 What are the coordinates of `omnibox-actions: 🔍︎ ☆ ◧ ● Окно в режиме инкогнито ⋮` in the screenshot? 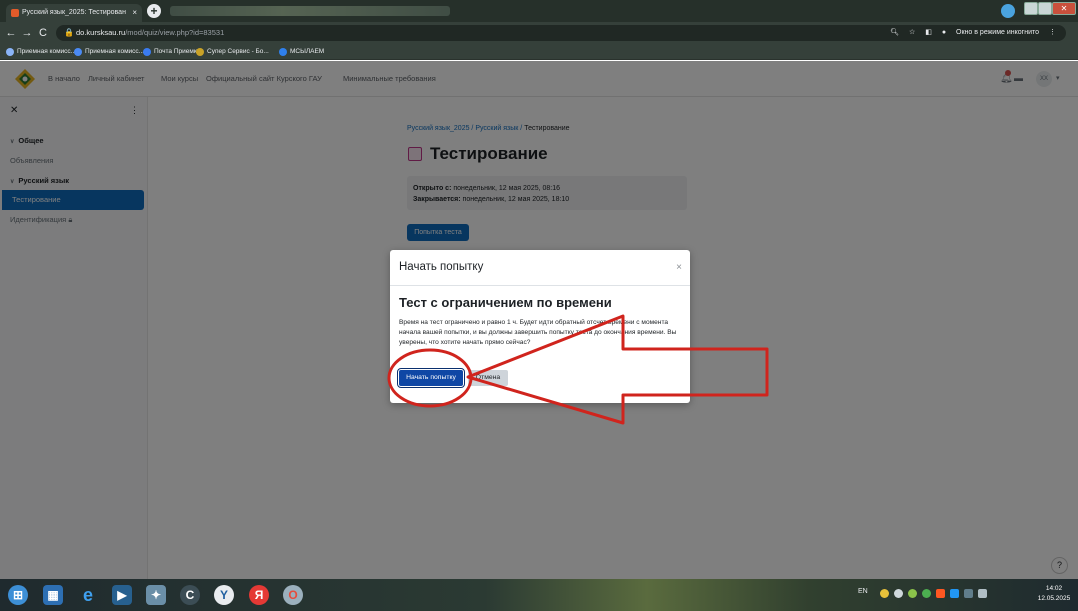 It's located at (969, 33).